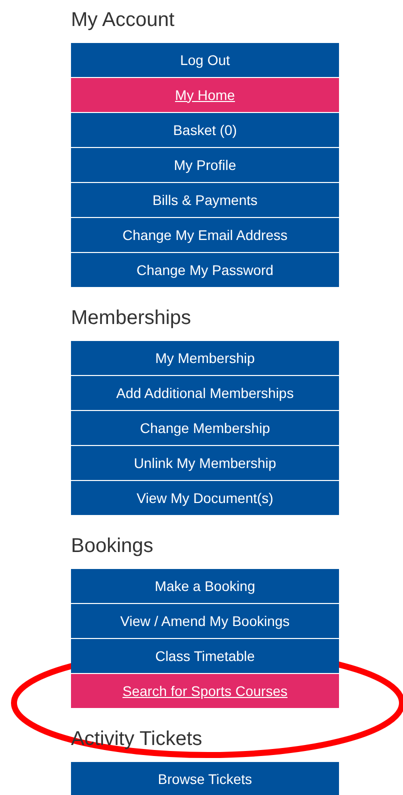  What do you see at coordinates (205, 393) in the screenshot?
I see `menu-link: Add Additional Memberships` at bounding box center [205, 393].